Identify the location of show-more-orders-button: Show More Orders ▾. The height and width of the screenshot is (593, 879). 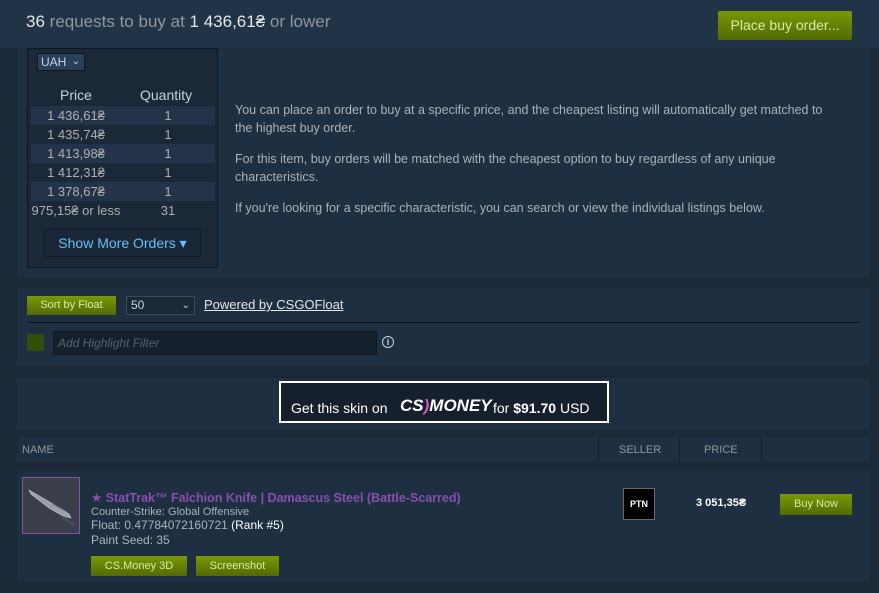
(122, 243).